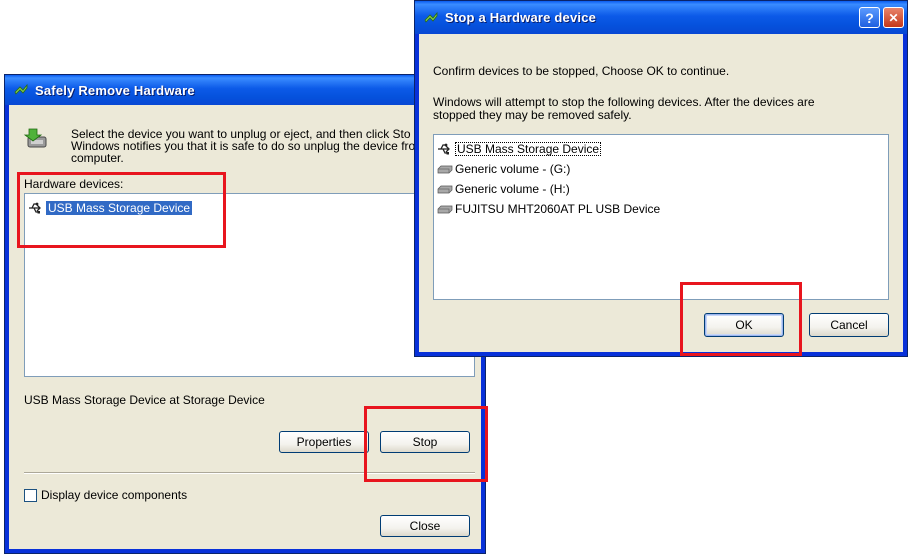 The height and width of the screenshot is (554, 908). I want to click on close-icon: ✕, so click(893, 17).